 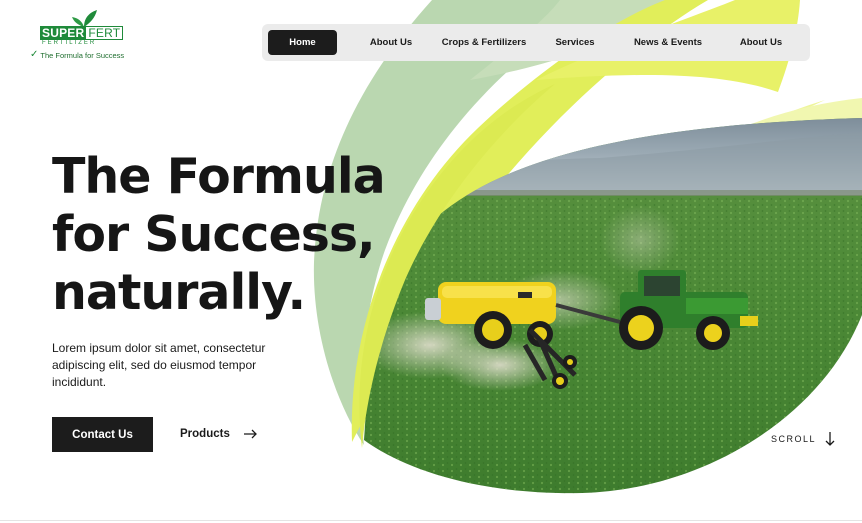 What do you see at coordinates (179, 292) in the screenshot?
I see `hero-headline-line-3: naturally.` at bounding box center [179, 292].